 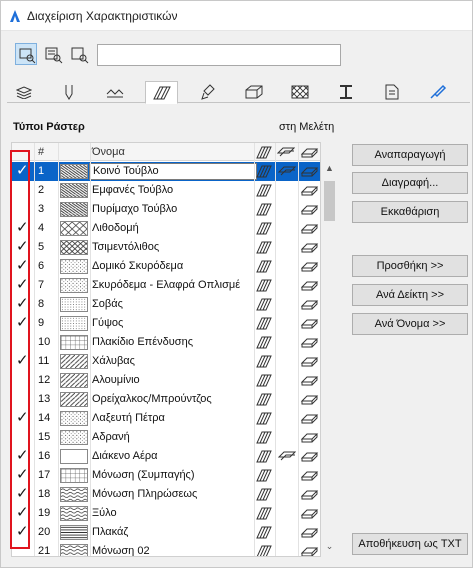 I want to click on tab-fill-types, so click(x=161, y=92).